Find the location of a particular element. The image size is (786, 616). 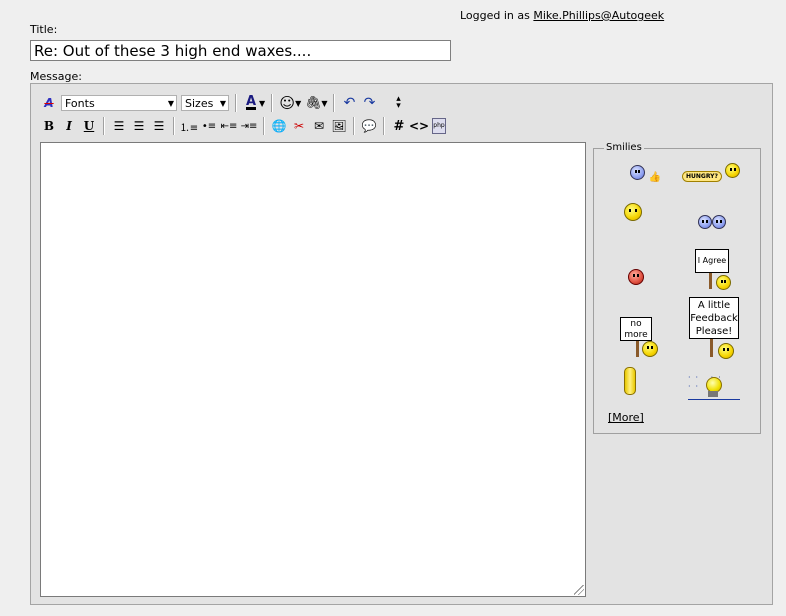

resize-editor-button: ▴ ▾ is located at coordinates (398, 103).